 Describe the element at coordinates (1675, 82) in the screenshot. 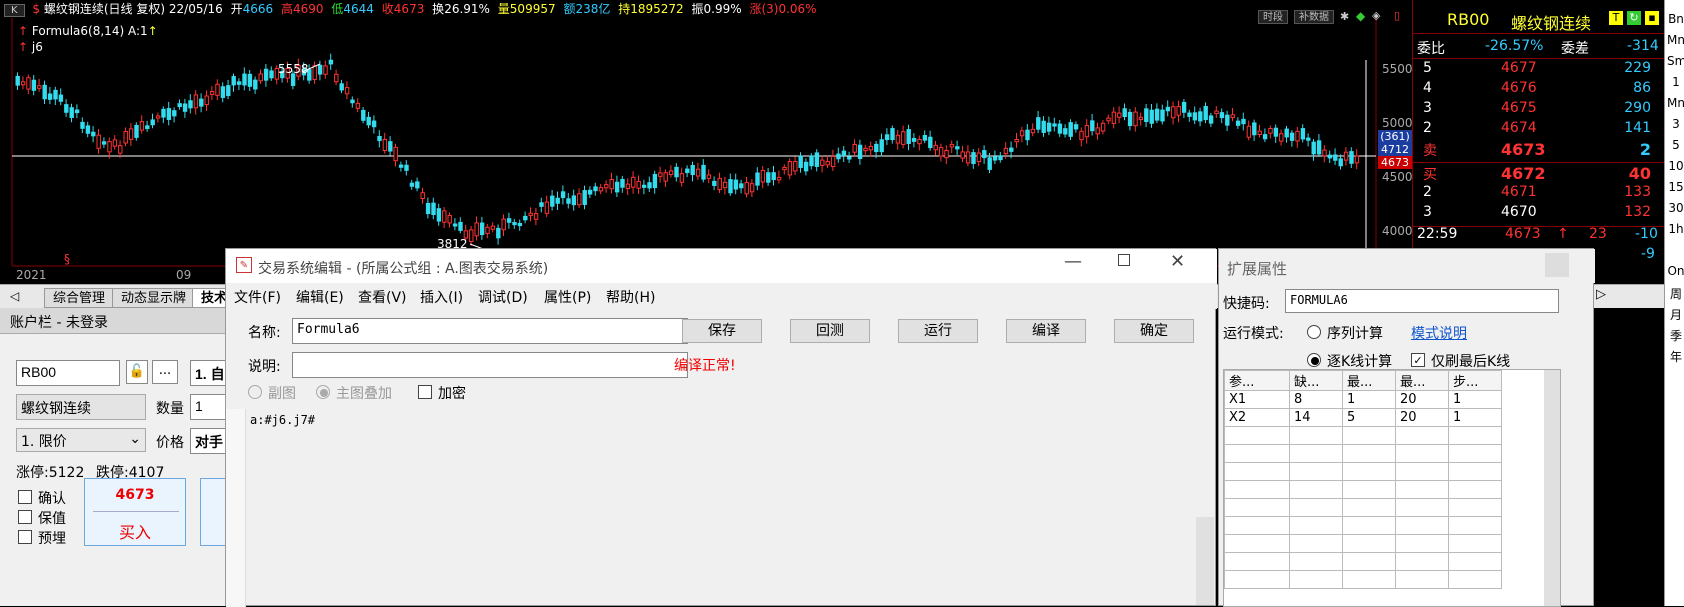

I see `period-button: 1` at that location.